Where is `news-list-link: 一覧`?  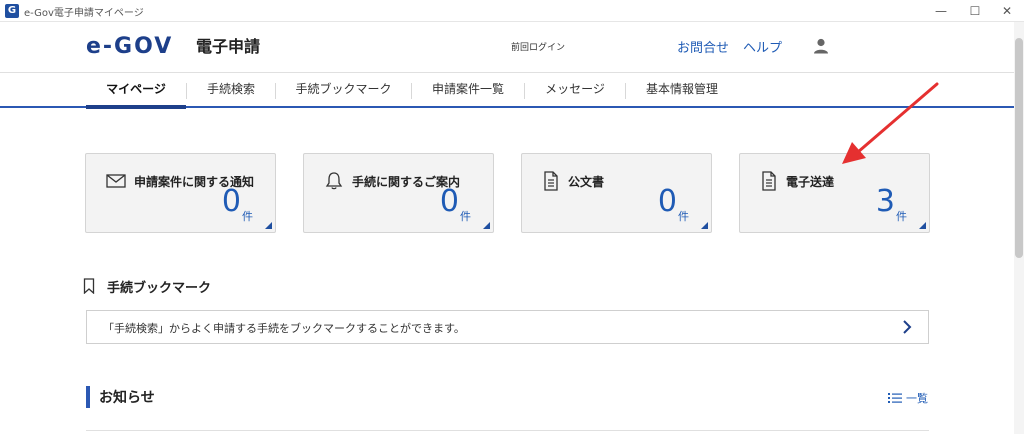
news-list-link: 一覧 is located at coordinates (908, 398).